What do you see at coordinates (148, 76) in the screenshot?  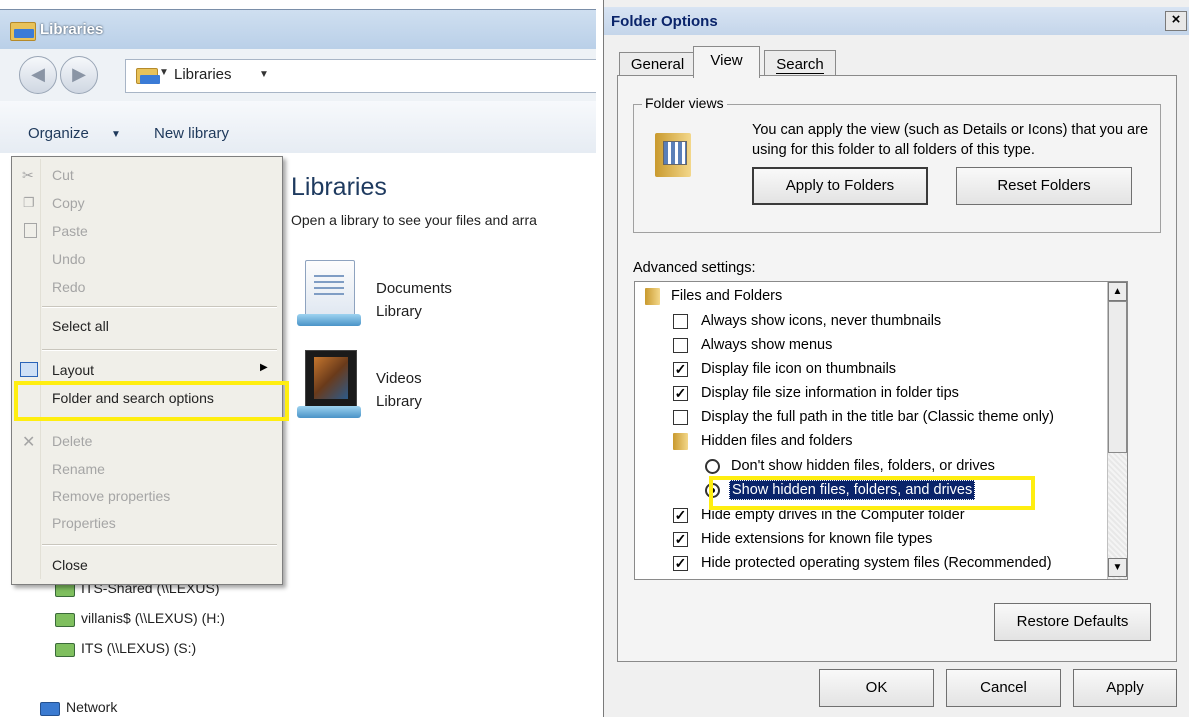 I see `address-libraries-icon` at bounding box center [148, 76].